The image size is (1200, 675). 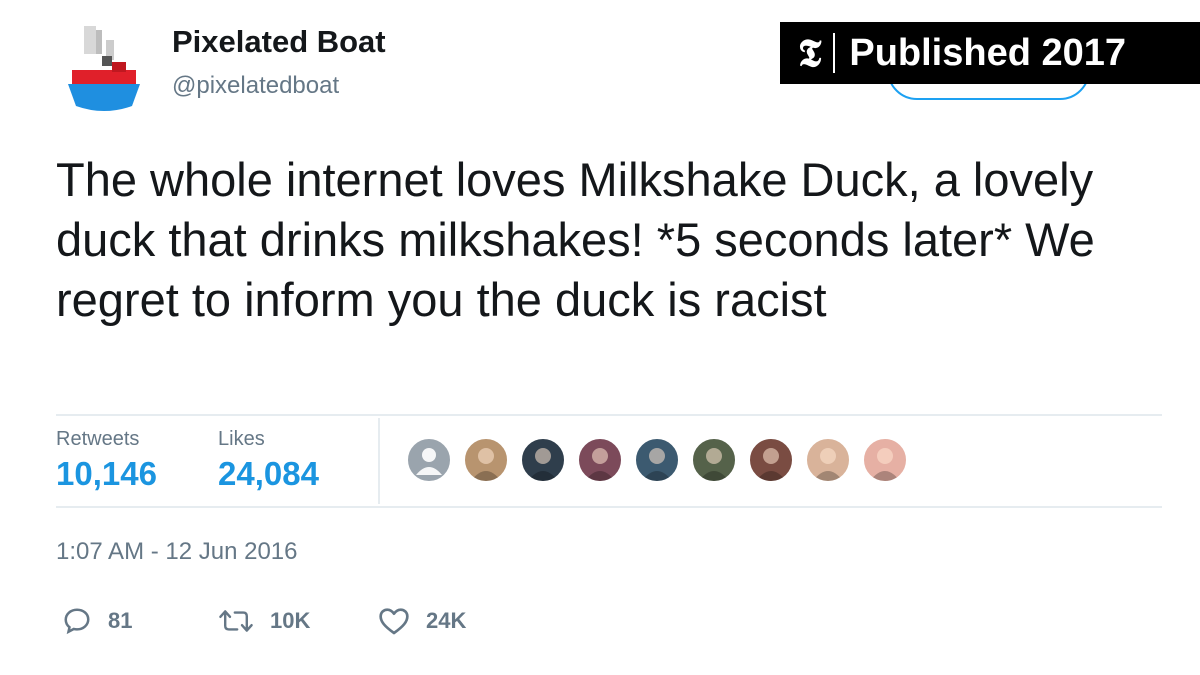 What do you see at coordinates (290, 620) in the screenshot?
I see `retweet-count: 10K` at bounding box center [290, 620].